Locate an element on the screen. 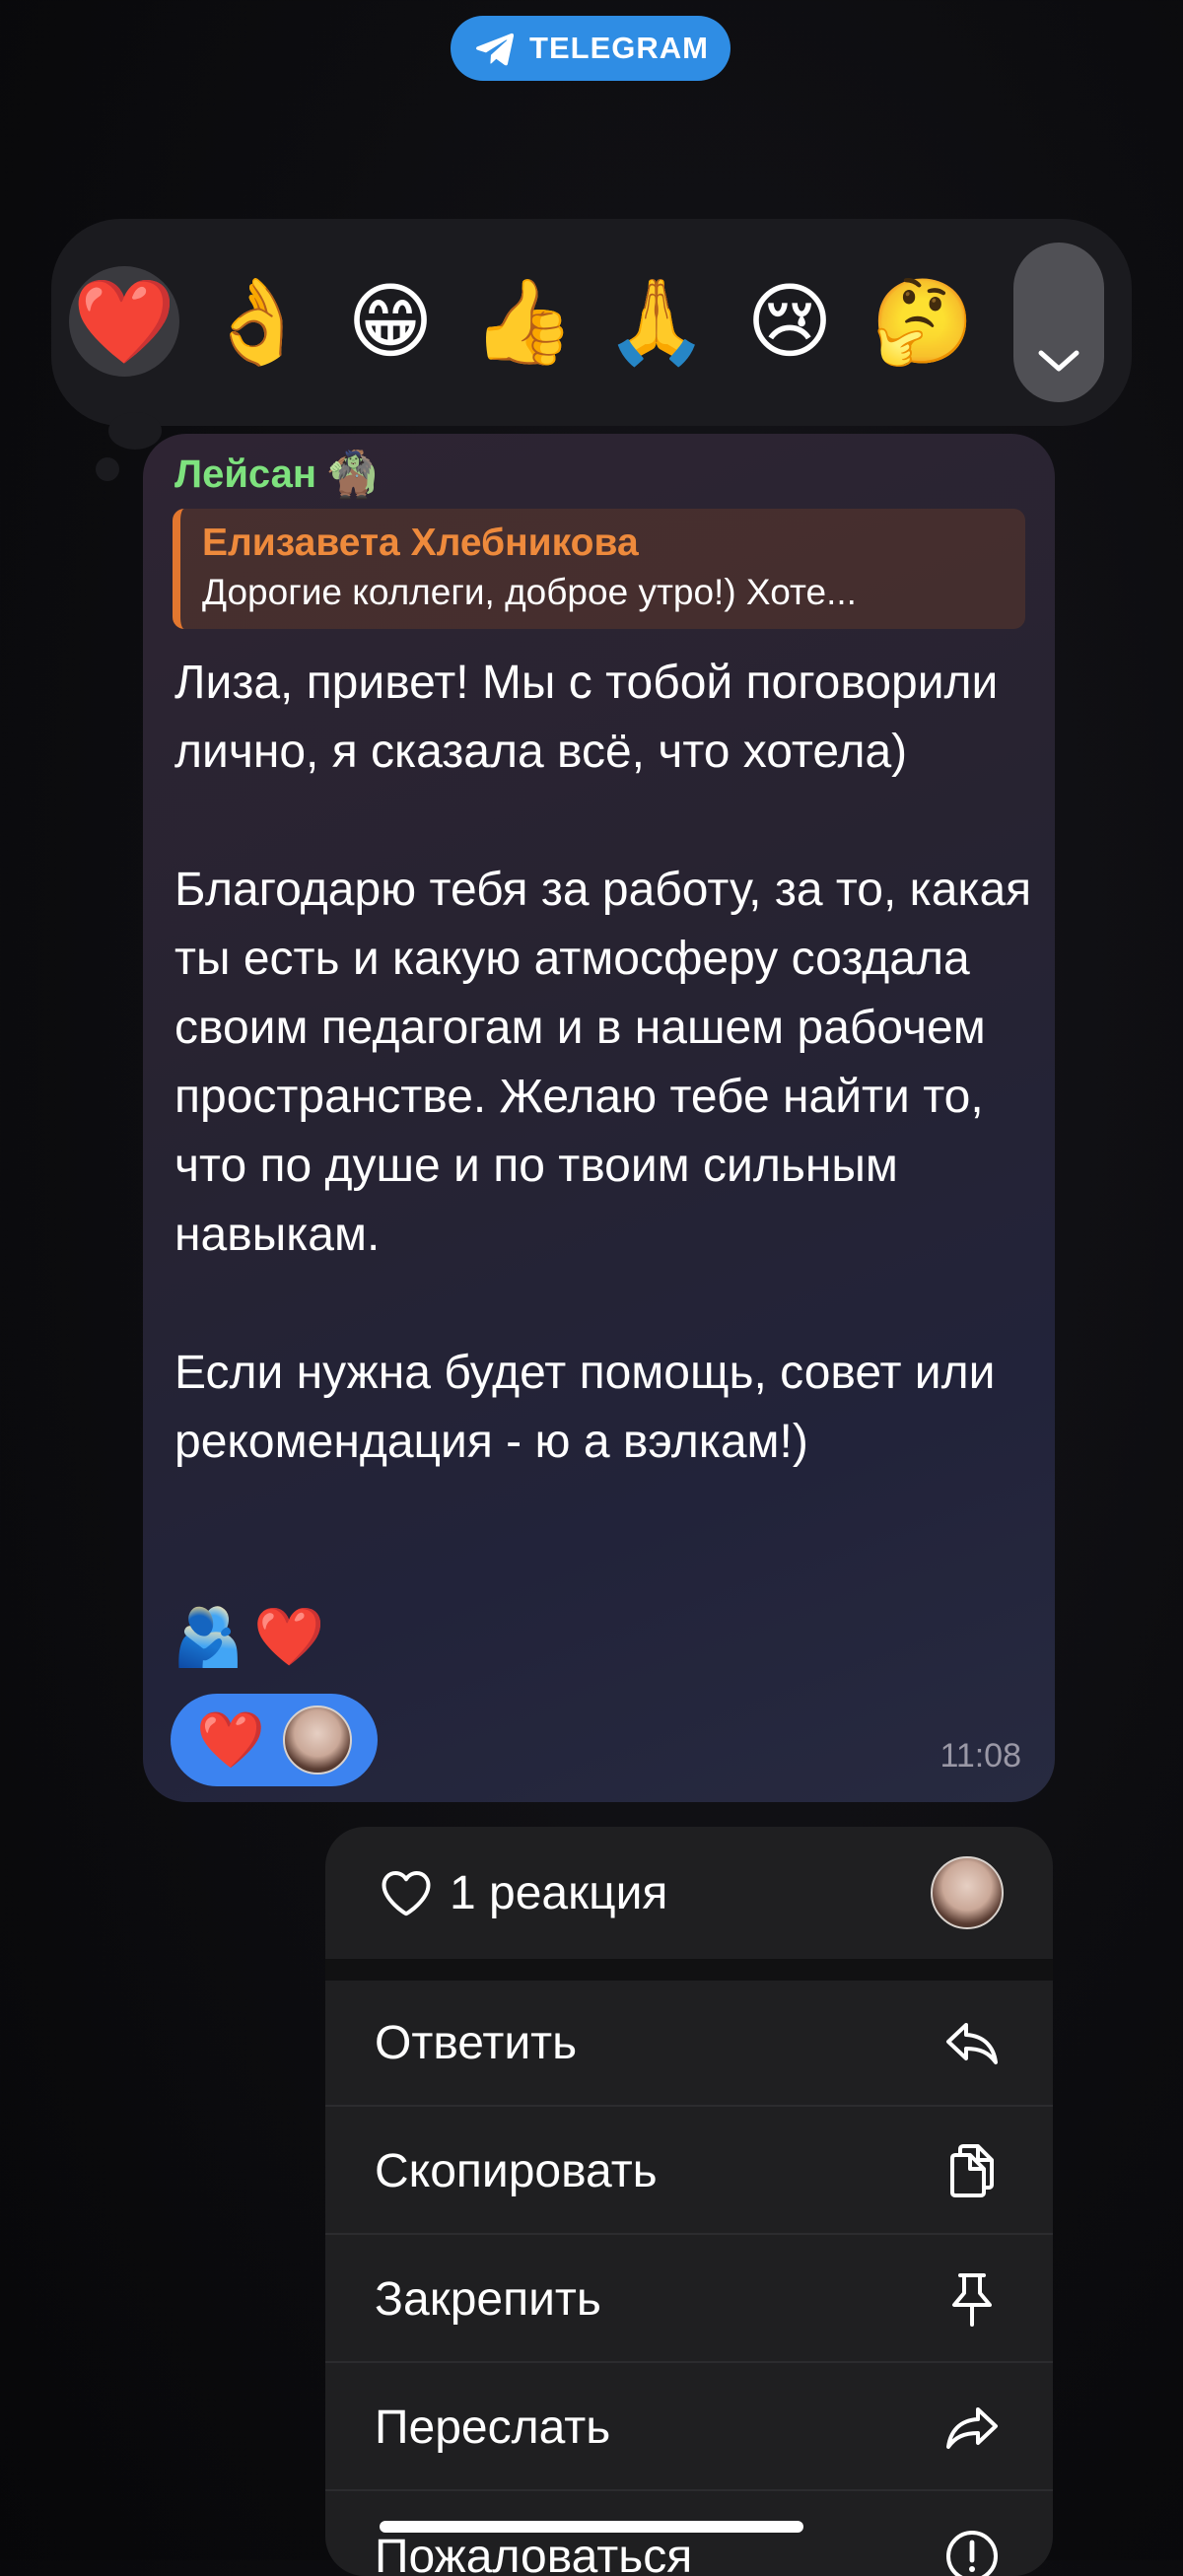 This screenshot has height=2576, width=1183. chevron-down-icon is located at coordinates (1058, 361).